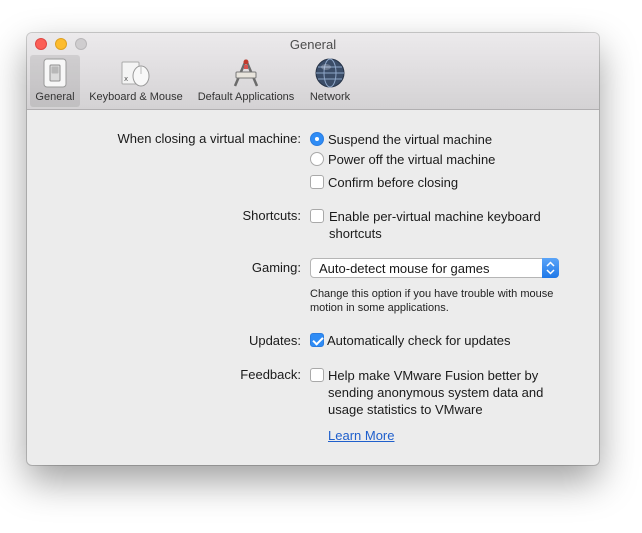 Image resolution: width=642 pixels, height=533 pixels. Describe the element at coordinates (246, 97) in the screenshot. I see `tab-default-applications-label: Default Applications` at that location.